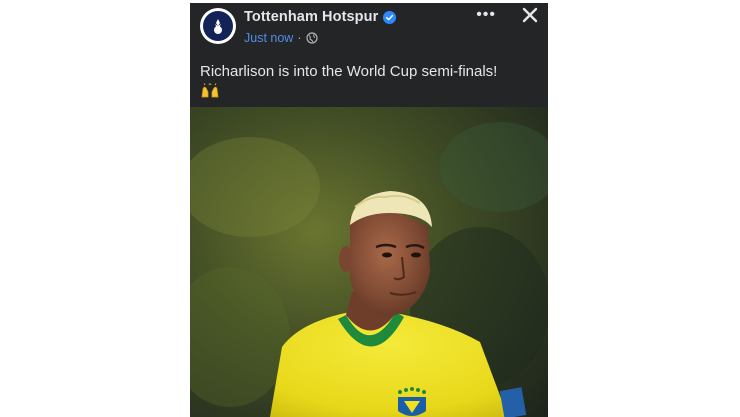 The width and height of the screenshot is (740, 417). I want to click on more-options-icon: •••, so click(486, 15).